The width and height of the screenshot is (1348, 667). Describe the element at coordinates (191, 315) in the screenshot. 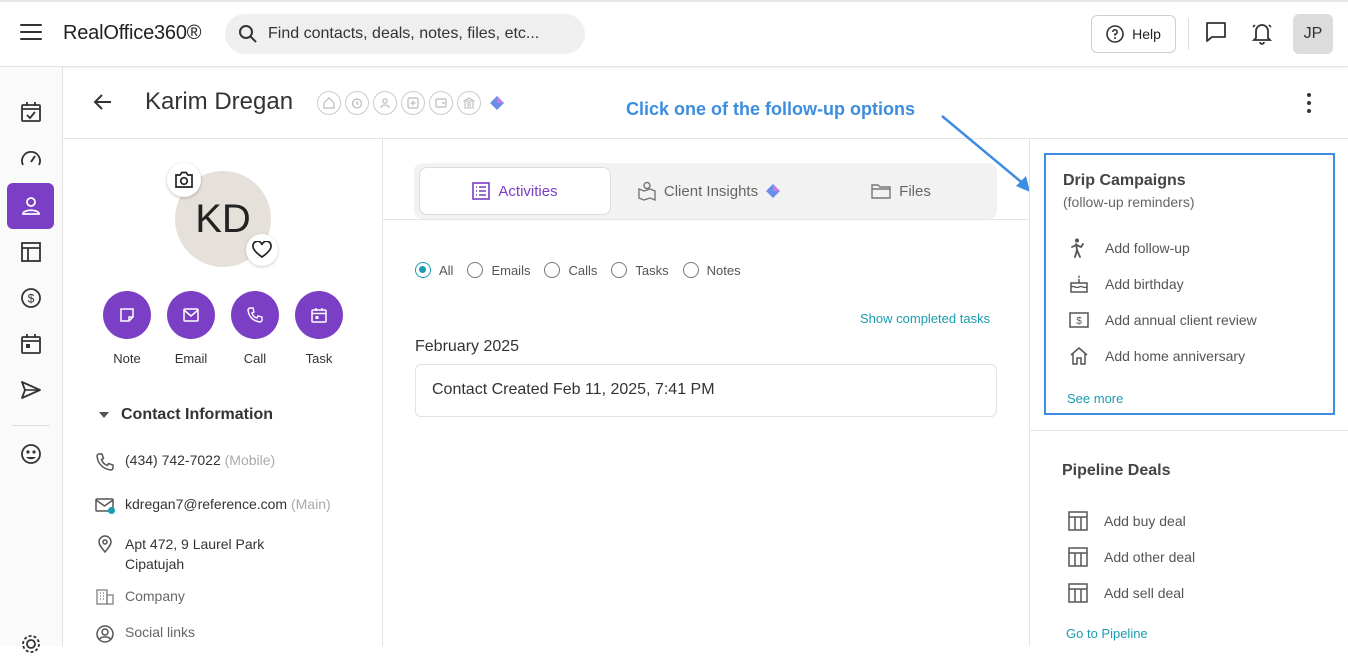

I see `email-action-button` at that location.